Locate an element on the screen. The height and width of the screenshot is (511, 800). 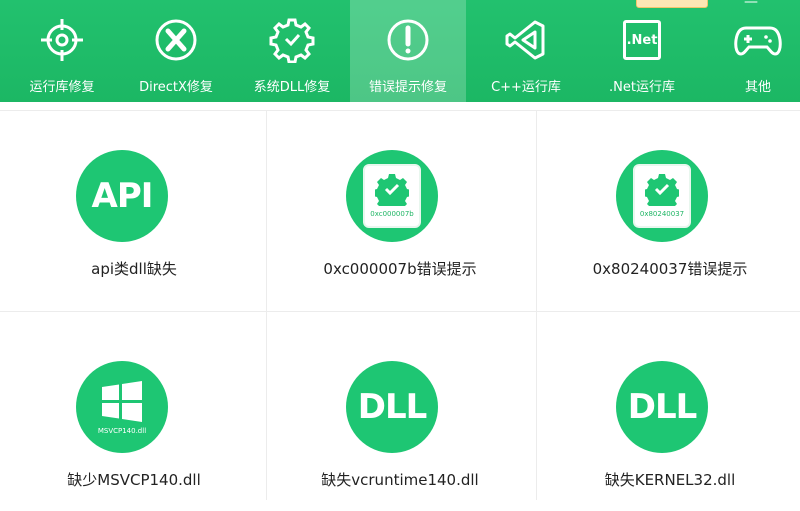
error-code-icon: 0x80240037 is located at coordinates (662, 196).